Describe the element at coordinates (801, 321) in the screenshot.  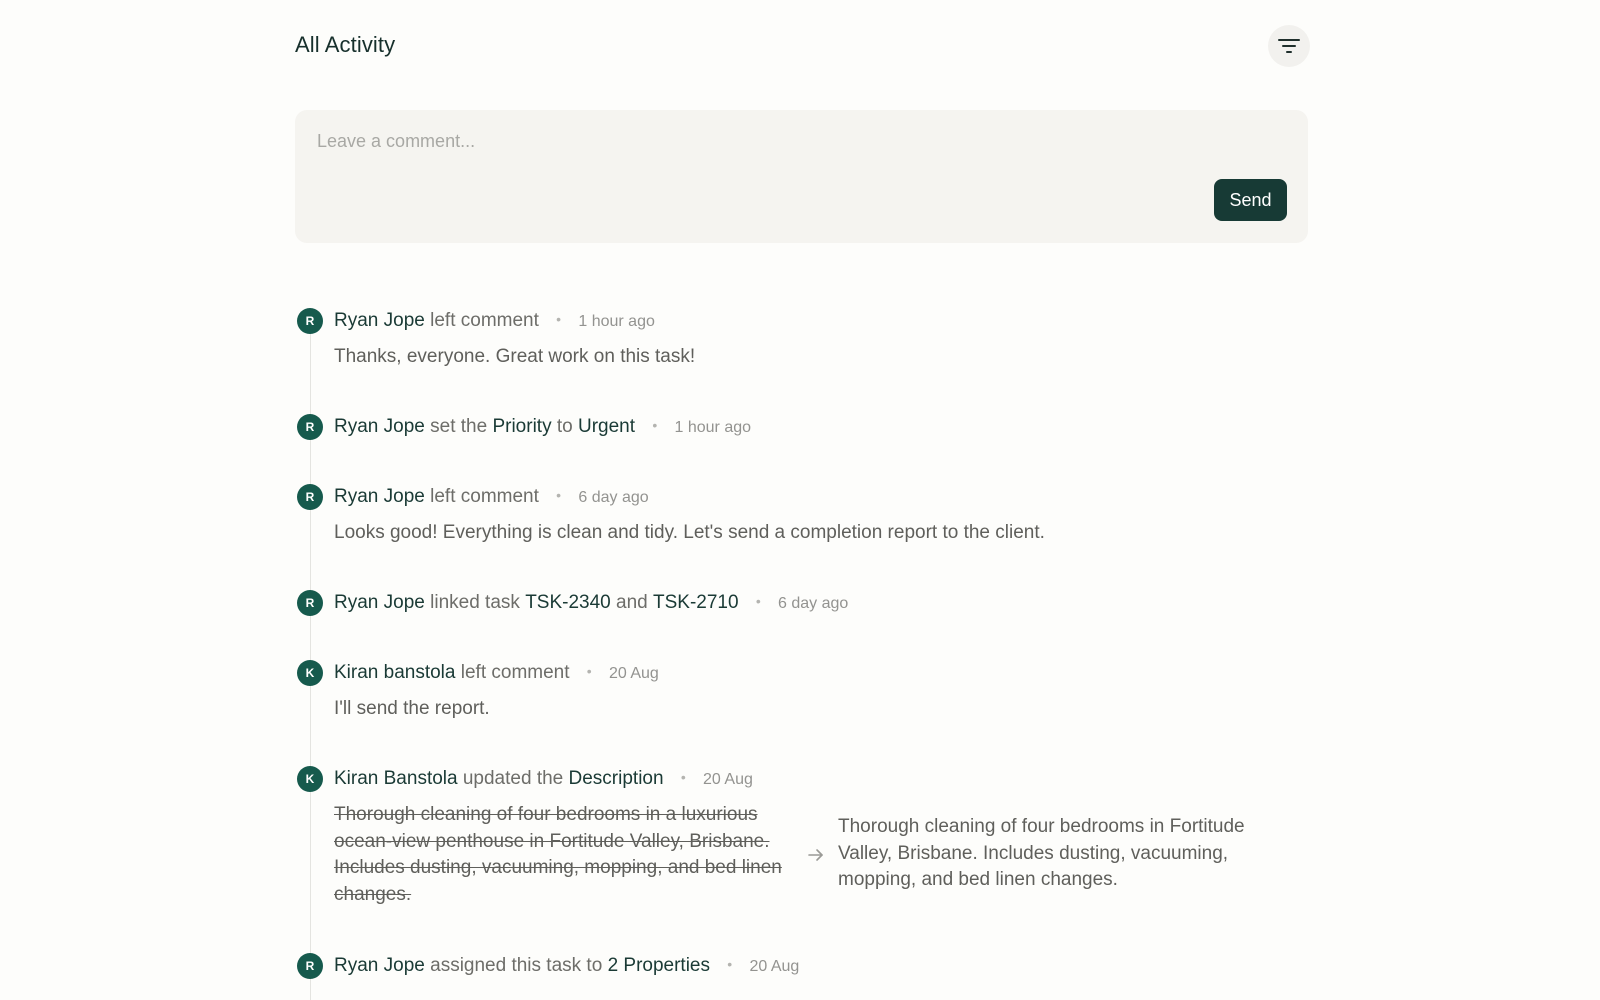
I see `activity-header-row: R Ryan Jope left comment • 1 hour ago` at that location.